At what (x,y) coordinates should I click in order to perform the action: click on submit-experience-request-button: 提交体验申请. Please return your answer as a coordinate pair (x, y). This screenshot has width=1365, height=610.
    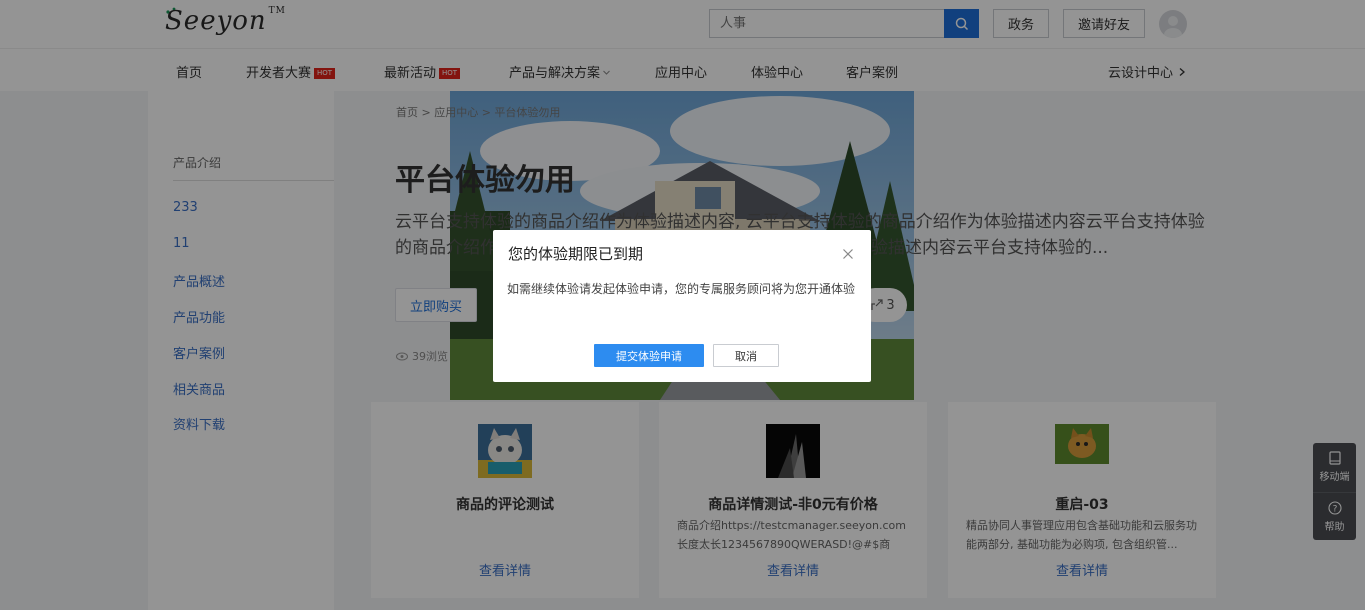
    Looking at the image, I should click on (649, 355).